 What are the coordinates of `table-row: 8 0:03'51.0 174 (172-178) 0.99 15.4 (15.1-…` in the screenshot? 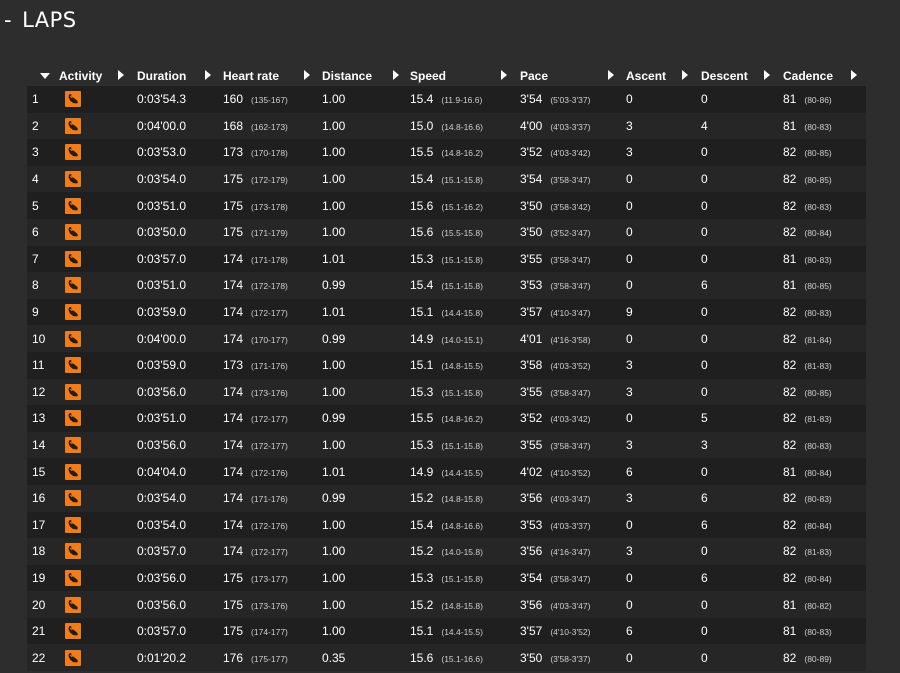 It's located at (446, 285).